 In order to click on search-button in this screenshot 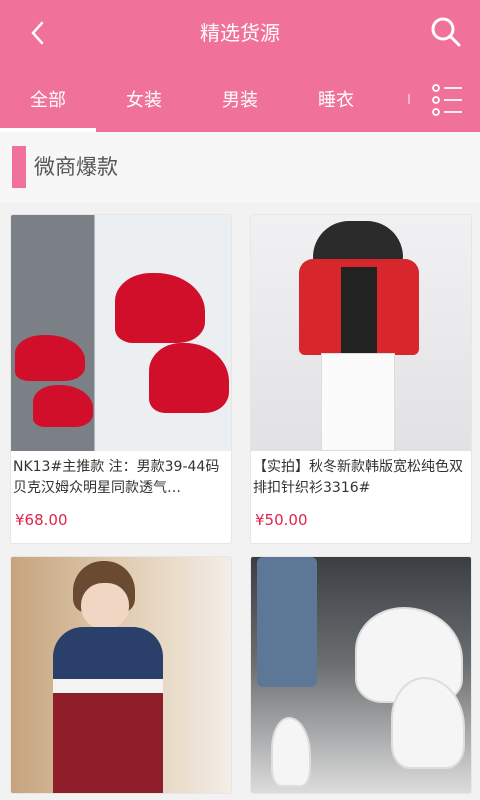, I will do `click(446, 32)`.